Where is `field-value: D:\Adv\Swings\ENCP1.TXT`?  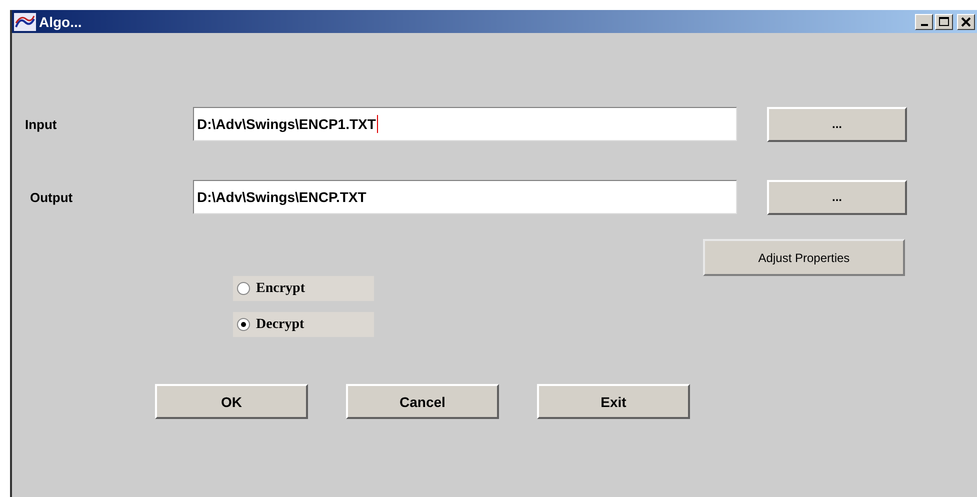 field-value: D:\Adv\Swings\ENCP1.TXT is located at coordinates (286, 124).